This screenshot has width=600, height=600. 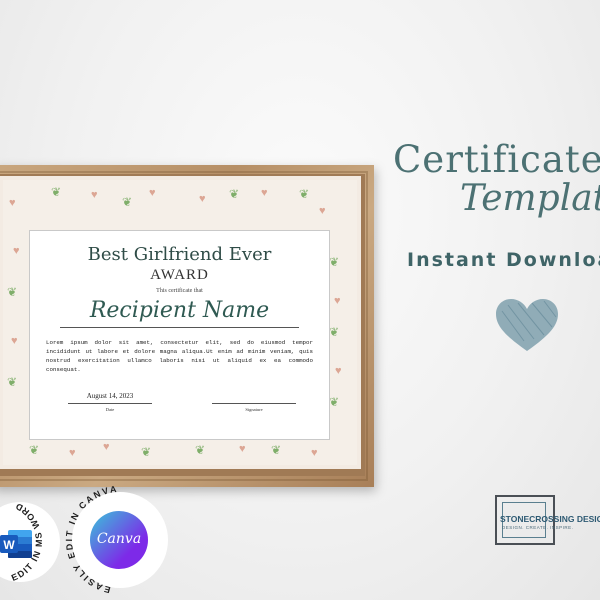 What do you see at coordinates (538, 527) in the screenshot?
I see `brand-tagline: DESIGN. CREATE. INSPIRE.` at bounding box center [538, 527].